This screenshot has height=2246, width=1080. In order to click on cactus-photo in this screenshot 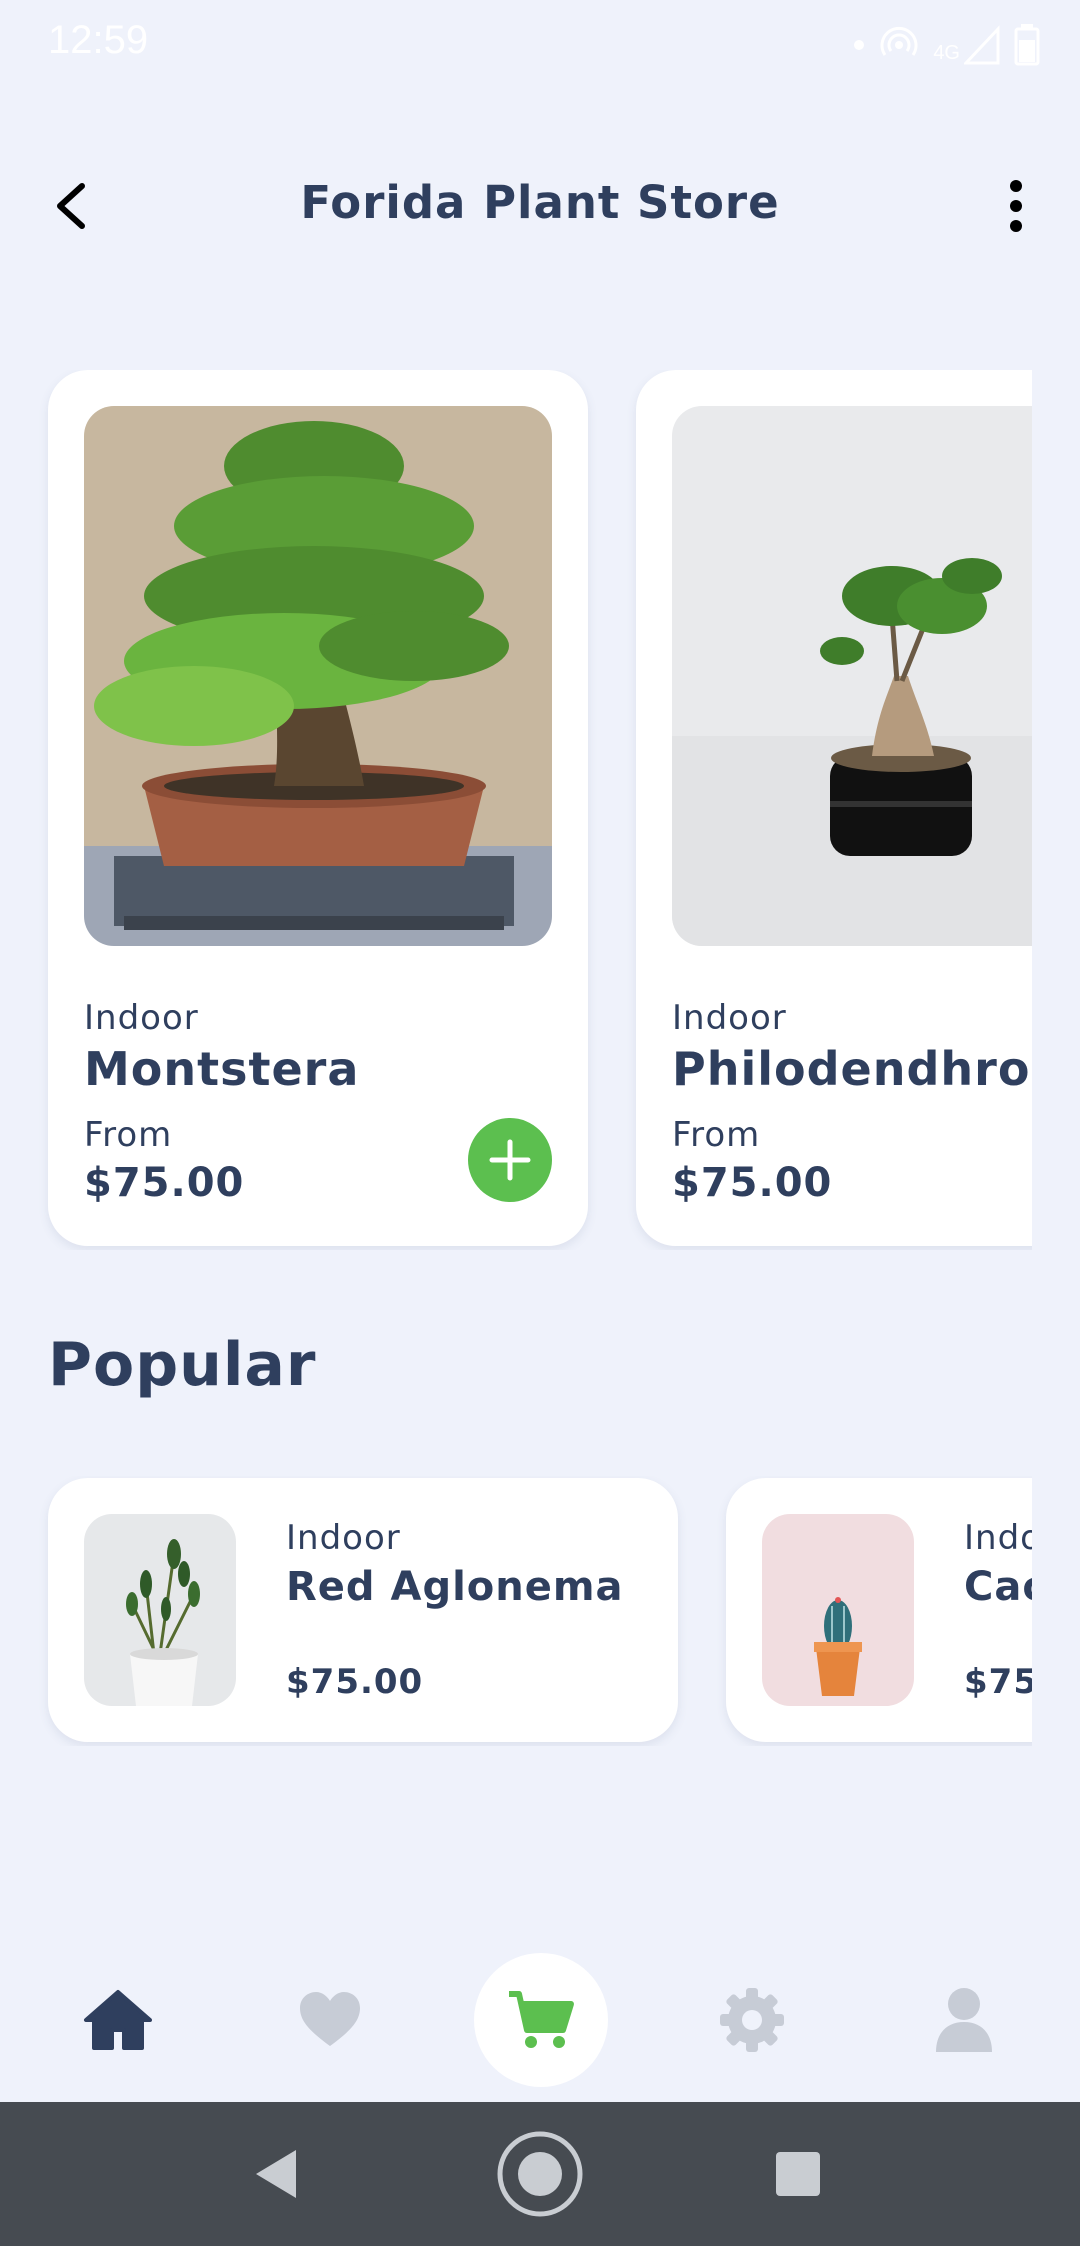, I will do `click(838, 1610)`.